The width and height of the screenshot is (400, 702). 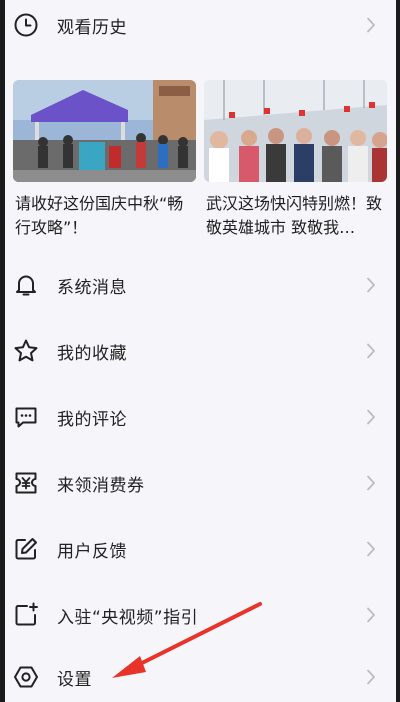 What do you see at coordinates (26, 615) in the screenshot?
I see `add-post-icon` at bounding box center [26, 615].